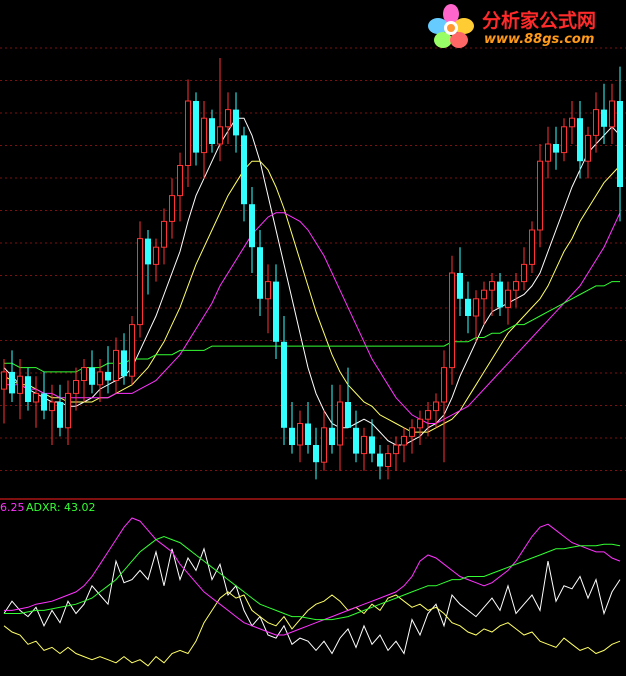  What do you see at coordinates (451, 26) in the screenshot?
I see `flower-logo-icon` at bounding box center [451, 26].